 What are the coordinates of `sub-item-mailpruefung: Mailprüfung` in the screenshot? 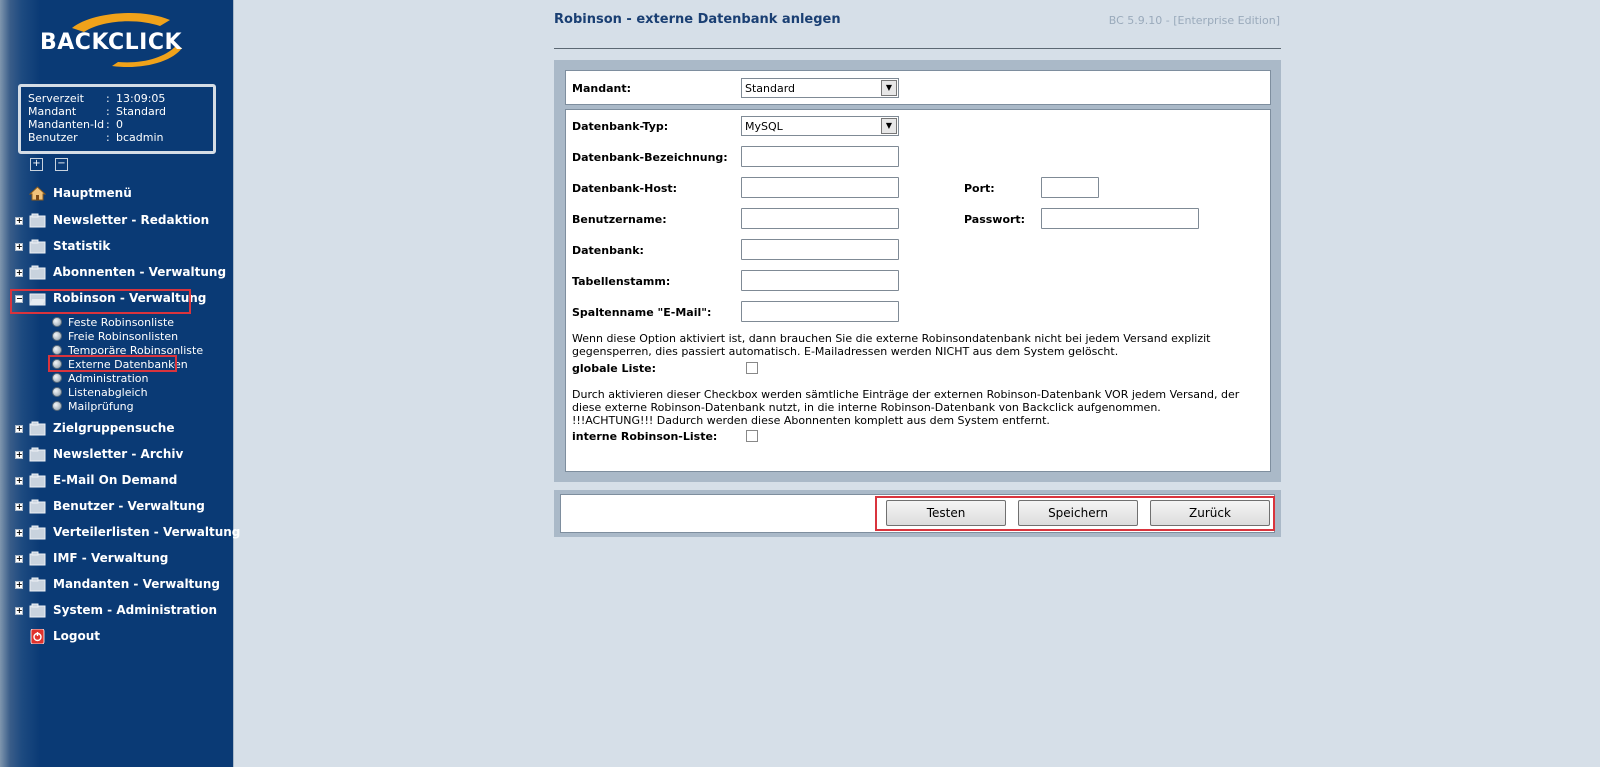 It's located at (93, 406).